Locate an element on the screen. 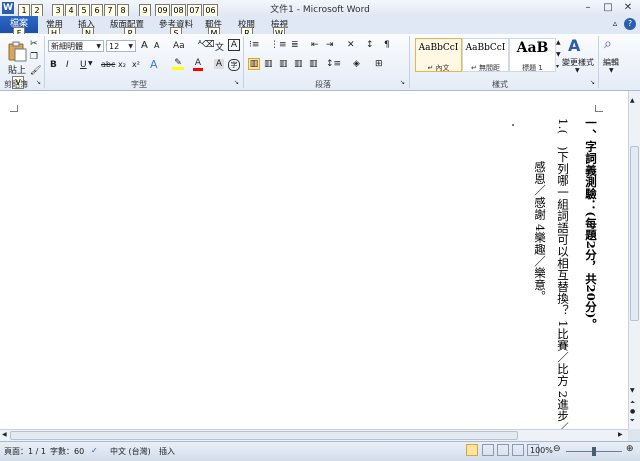 The image size is (640, 461). phonetic-guide-icon: 文 is located at coordinates (219, 46).